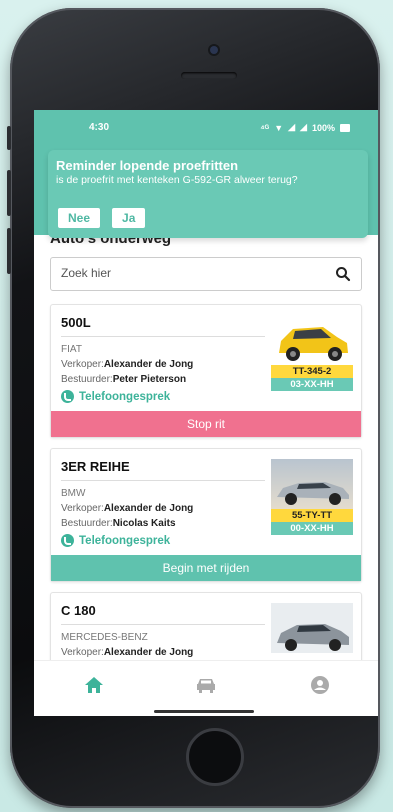  What do you see at coordinates (204, 711) in the screenshot?
I see `home-indicator` at bounding box center [204, 711].